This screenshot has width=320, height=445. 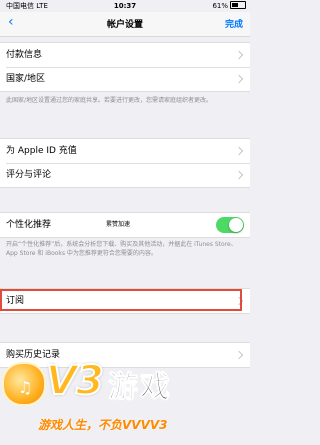 I want to click on row-label: 个性化推荐, so click(x=29, y=225).